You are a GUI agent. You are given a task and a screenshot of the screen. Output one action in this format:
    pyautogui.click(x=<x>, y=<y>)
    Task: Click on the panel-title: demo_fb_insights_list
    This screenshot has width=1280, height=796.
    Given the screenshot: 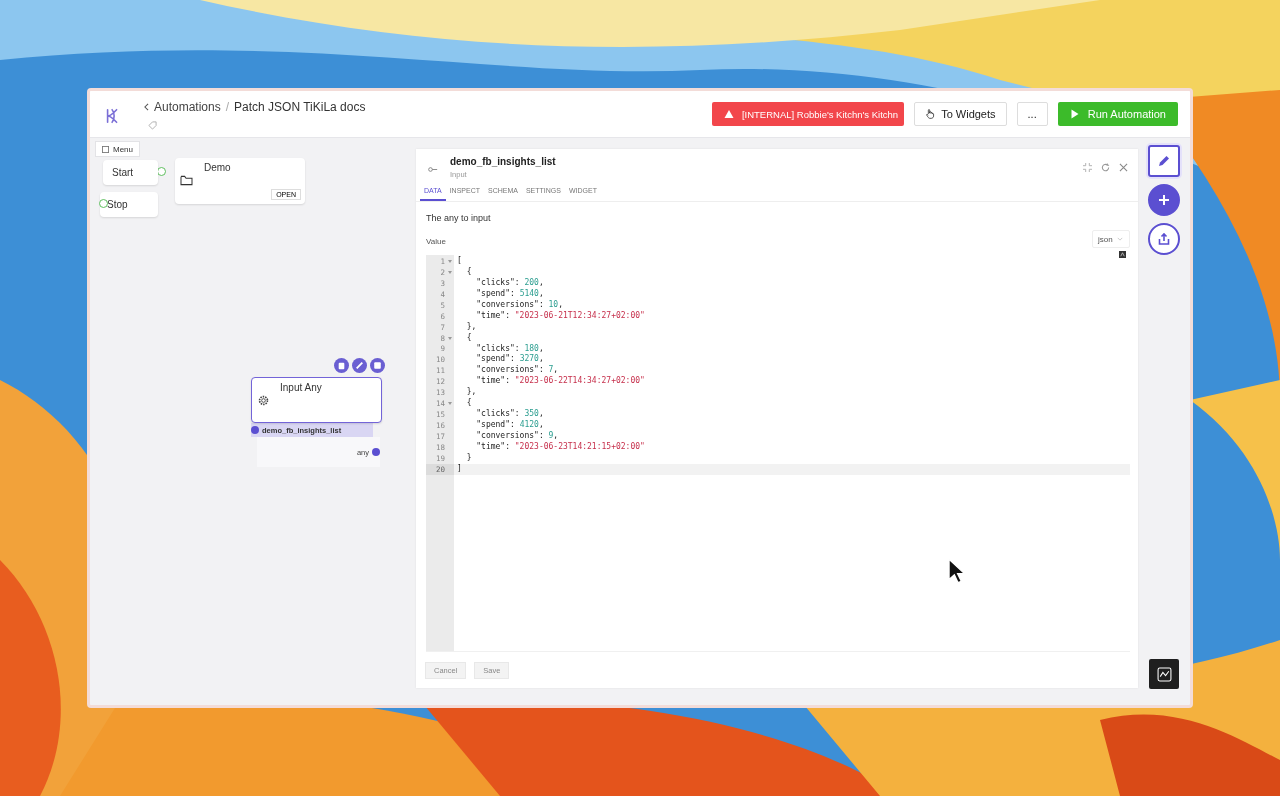 What is the action you would take?
    pyautogui.click(x=503, y=161)
    